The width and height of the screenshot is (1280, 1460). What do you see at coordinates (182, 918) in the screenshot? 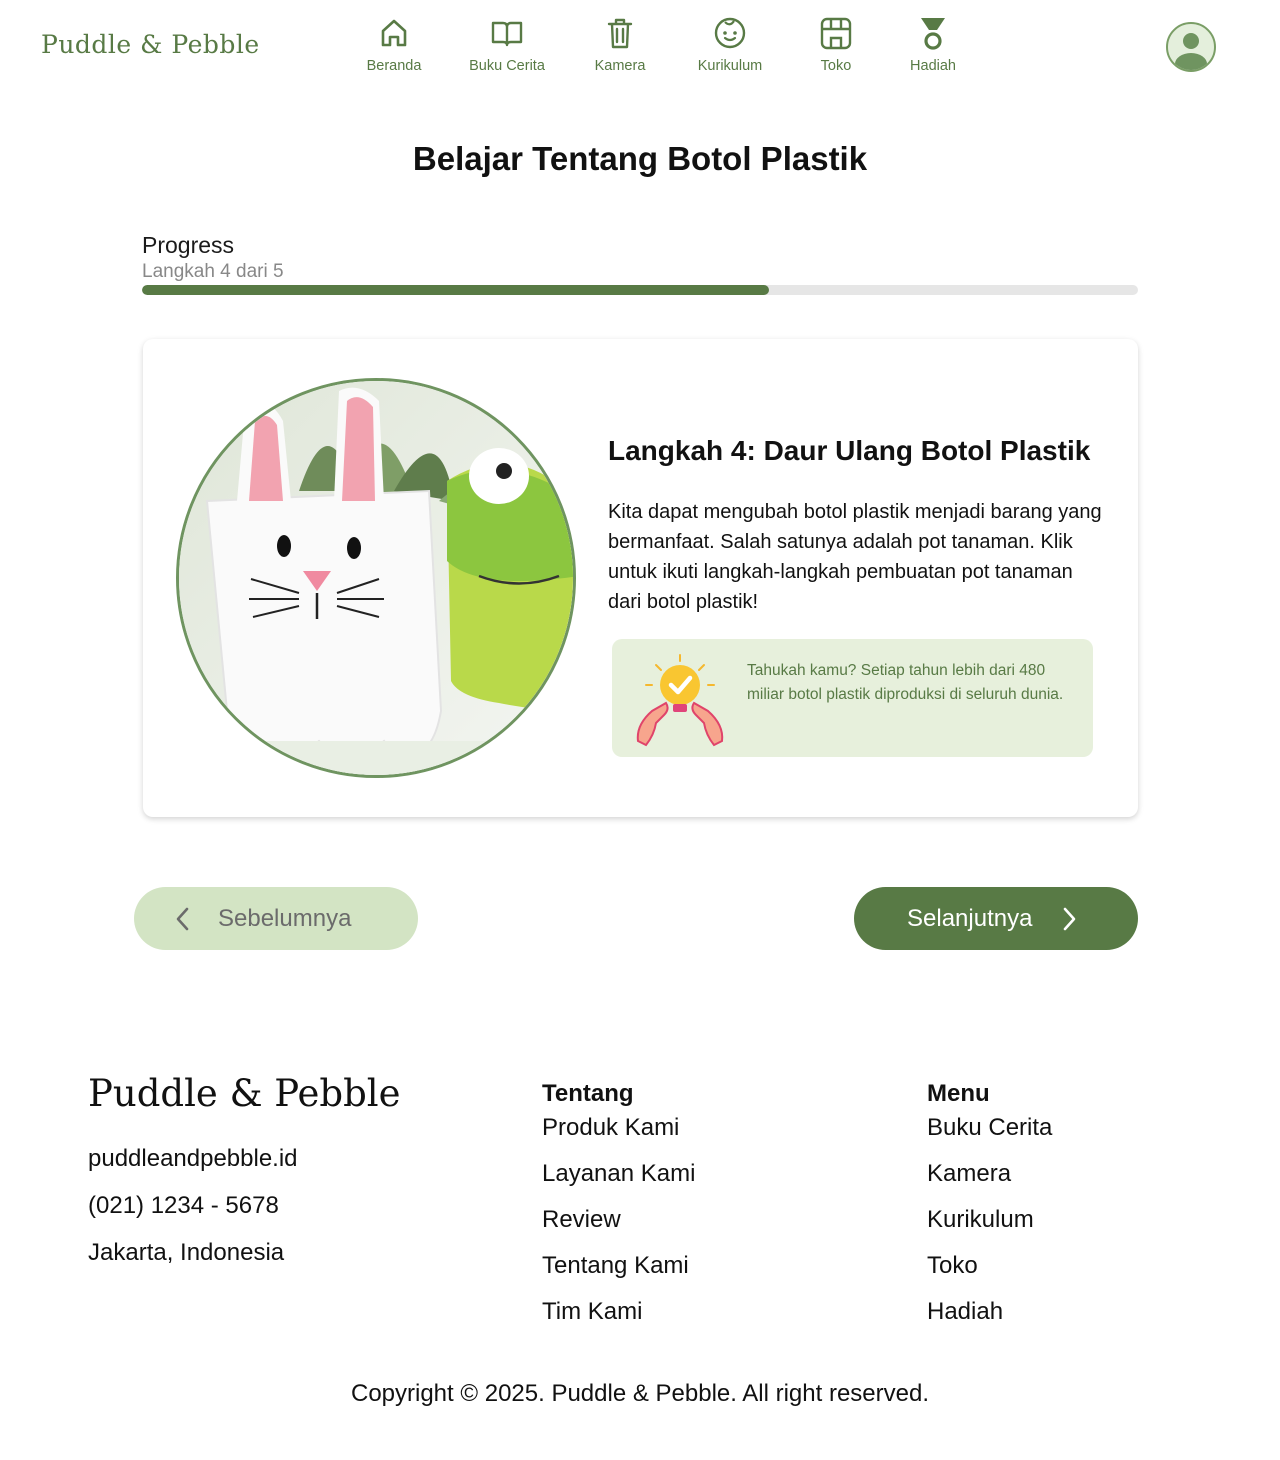
I see `chevron-left-icon` at bounding box center [182, 918].